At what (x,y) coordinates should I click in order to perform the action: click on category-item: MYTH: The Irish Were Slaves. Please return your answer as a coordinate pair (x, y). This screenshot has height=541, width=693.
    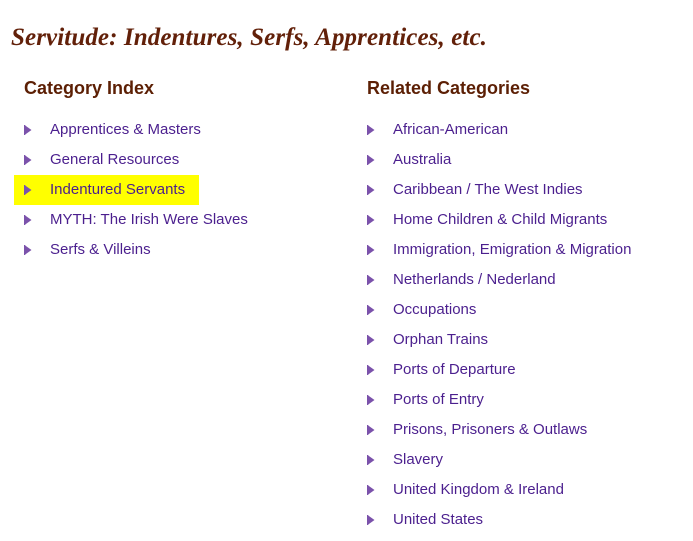
    Looking at the image, I should click on (131, 220).